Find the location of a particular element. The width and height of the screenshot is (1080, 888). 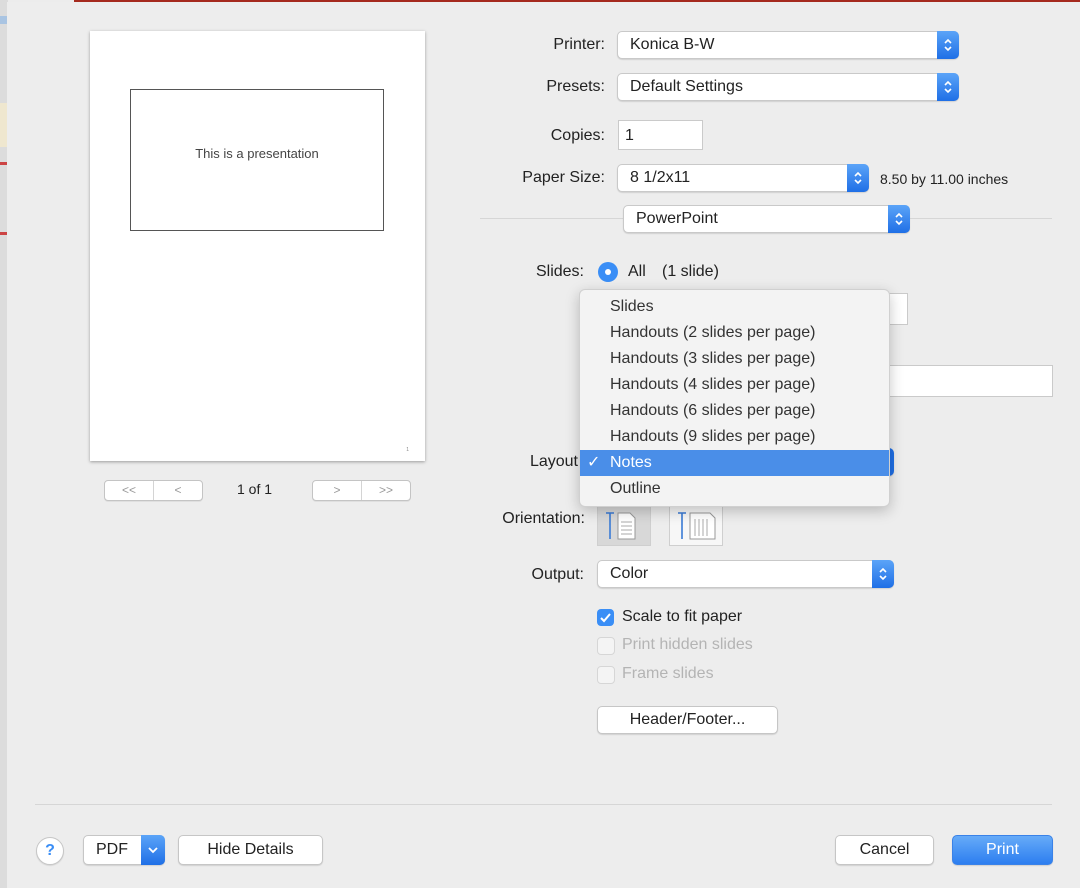

slide-thumbnail: This is a presentation is located at coordinates (257, 160).